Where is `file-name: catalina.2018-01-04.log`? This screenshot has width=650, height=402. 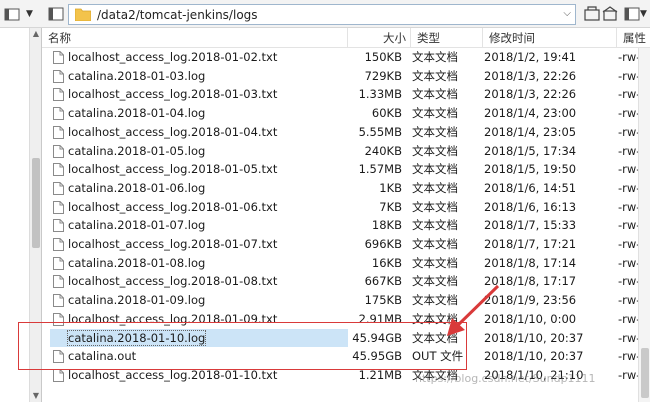 file-name: catalina.2018-01-04.log is located at coordinates (137, 113).